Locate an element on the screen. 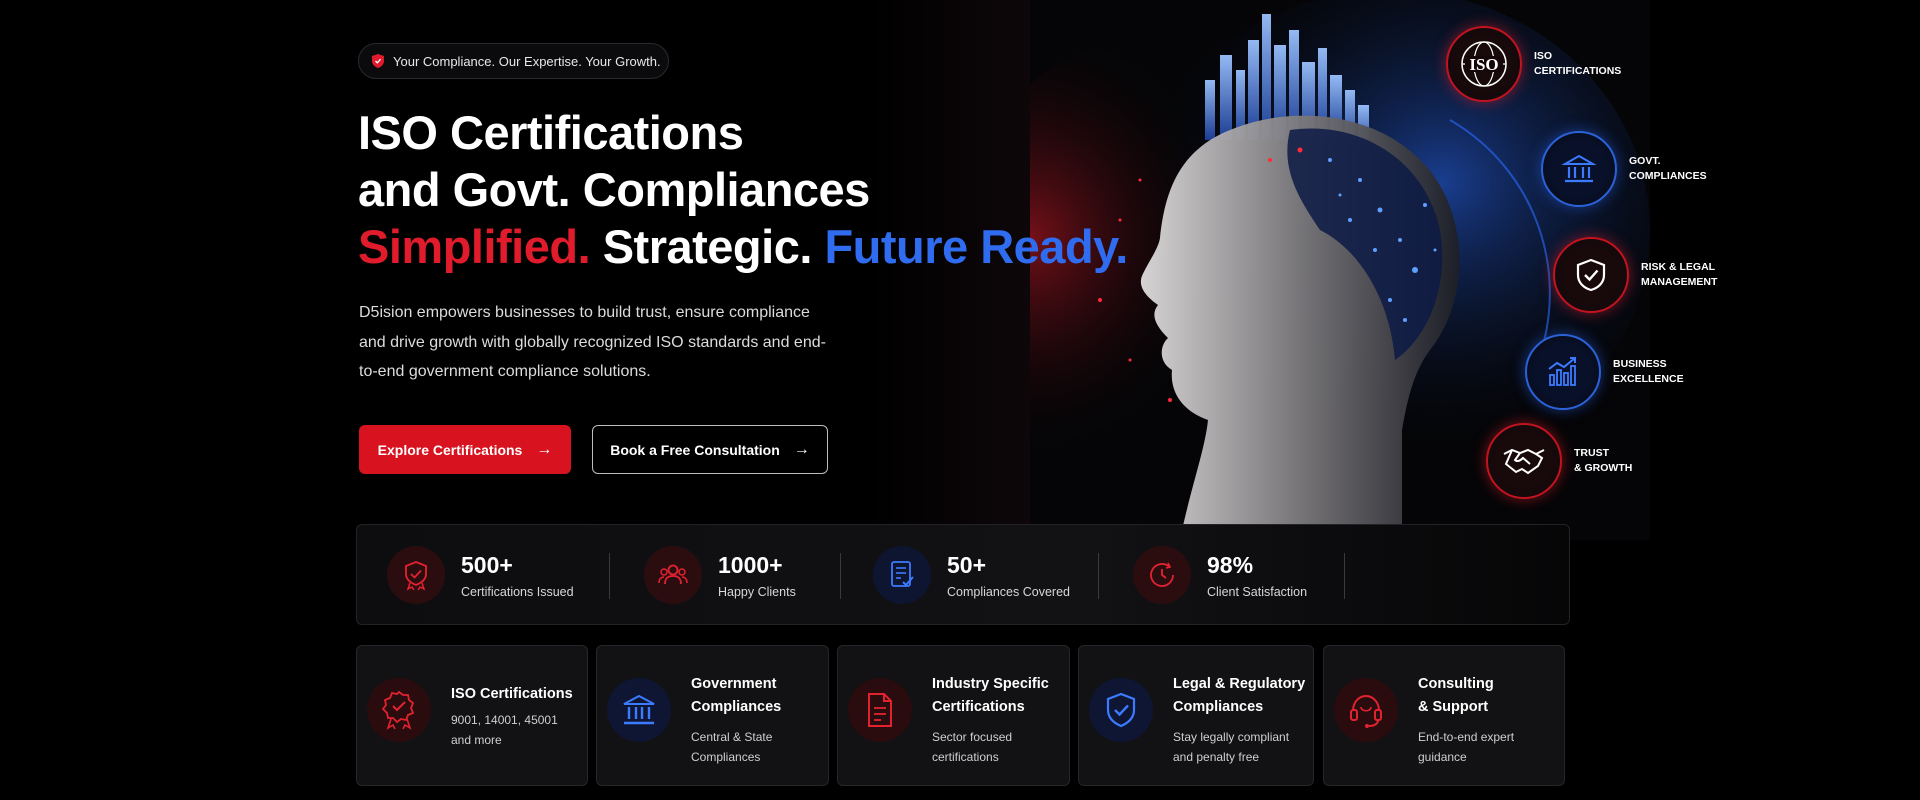 Image resolution: width=1920 pixels, height=800 pixels. badge-label: RISK & LEGAL MANAGEMENT is located at coordinates (1686, 275).